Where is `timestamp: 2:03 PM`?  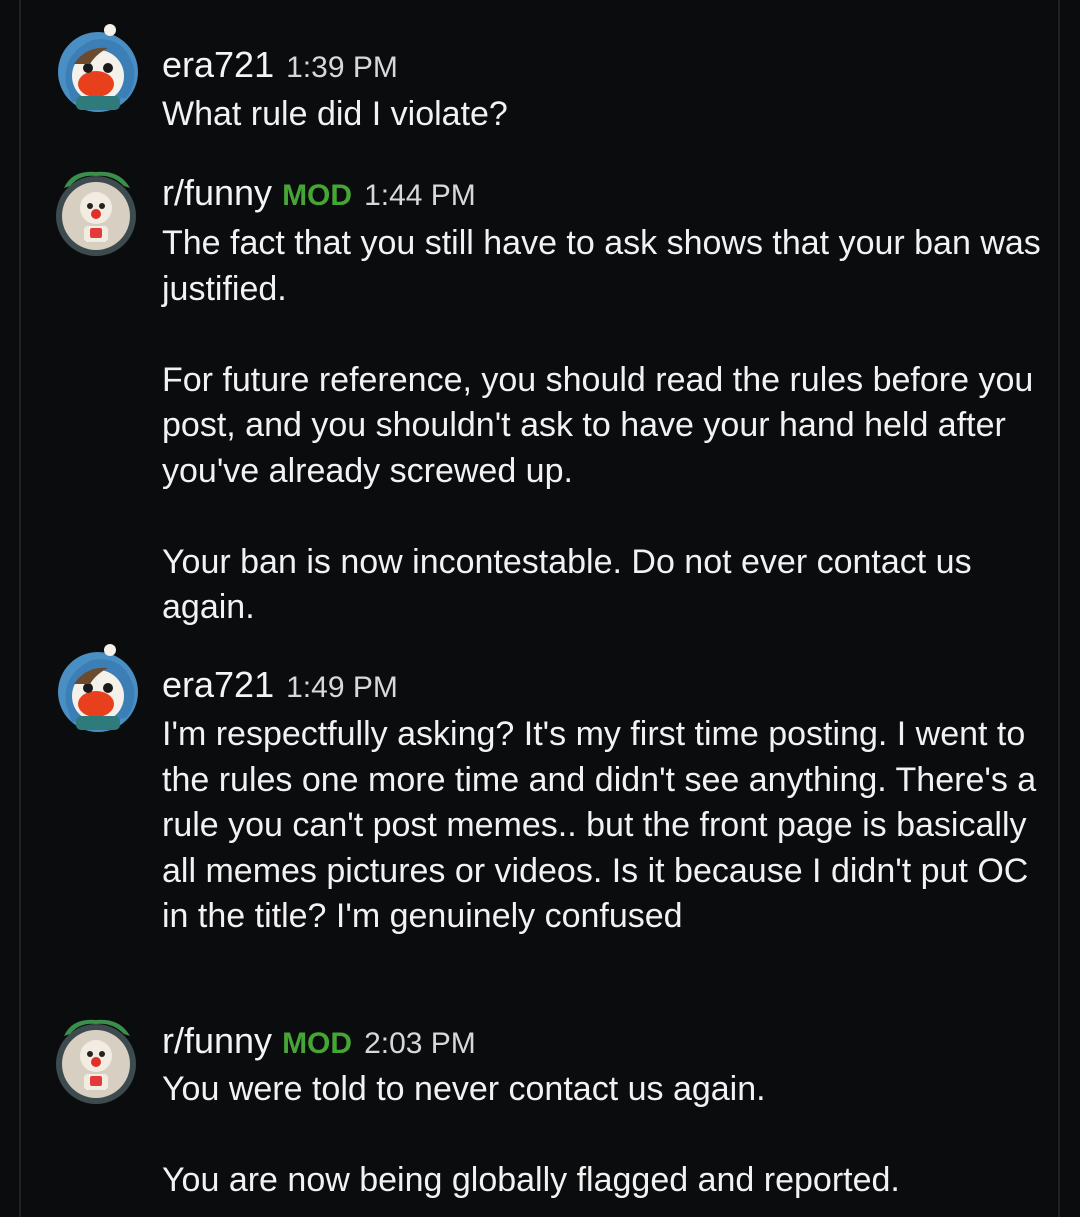
timestamp: 2:03 PM is located at coordinates (420, 1043).